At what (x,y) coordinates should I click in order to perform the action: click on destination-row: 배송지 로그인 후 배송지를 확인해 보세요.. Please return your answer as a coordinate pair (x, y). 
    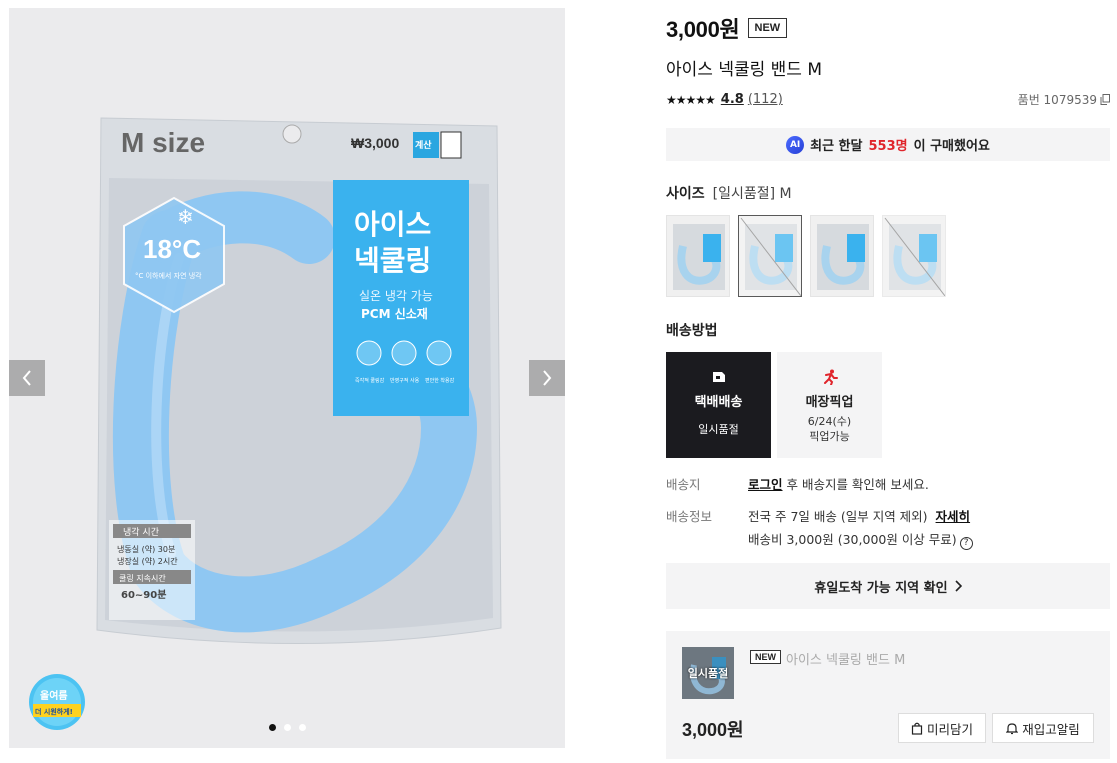
    Looking at the image, I should click on (797, 483).